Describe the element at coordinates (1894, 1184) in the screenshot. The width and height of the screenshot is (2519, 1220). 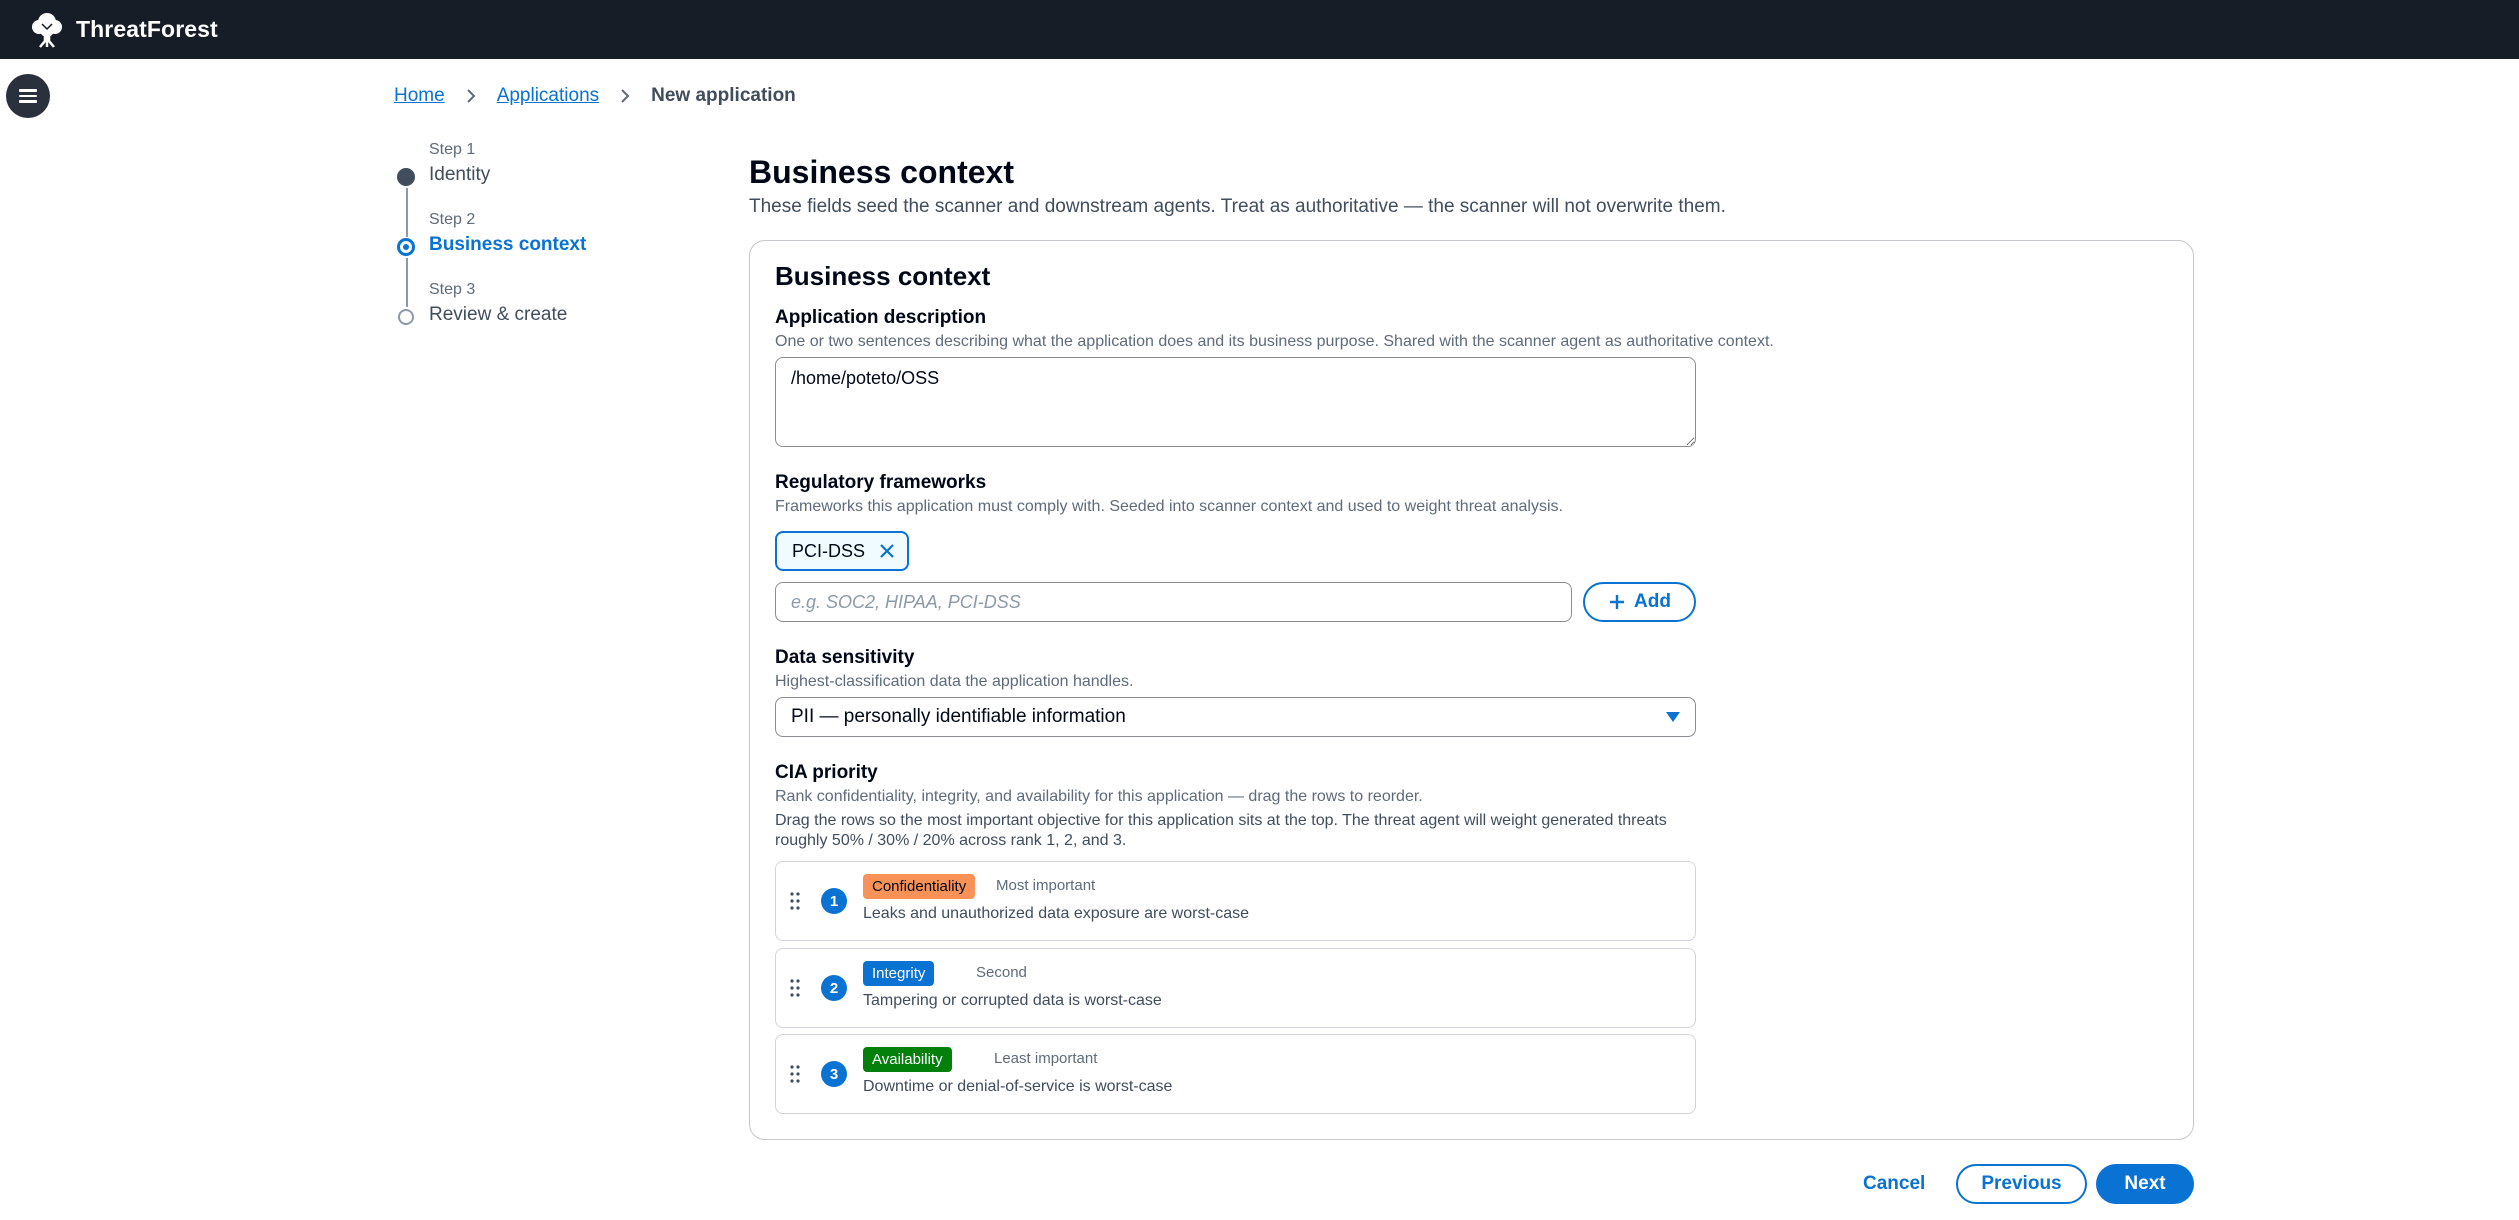
I see `cancel-button: Cancel` at that location.